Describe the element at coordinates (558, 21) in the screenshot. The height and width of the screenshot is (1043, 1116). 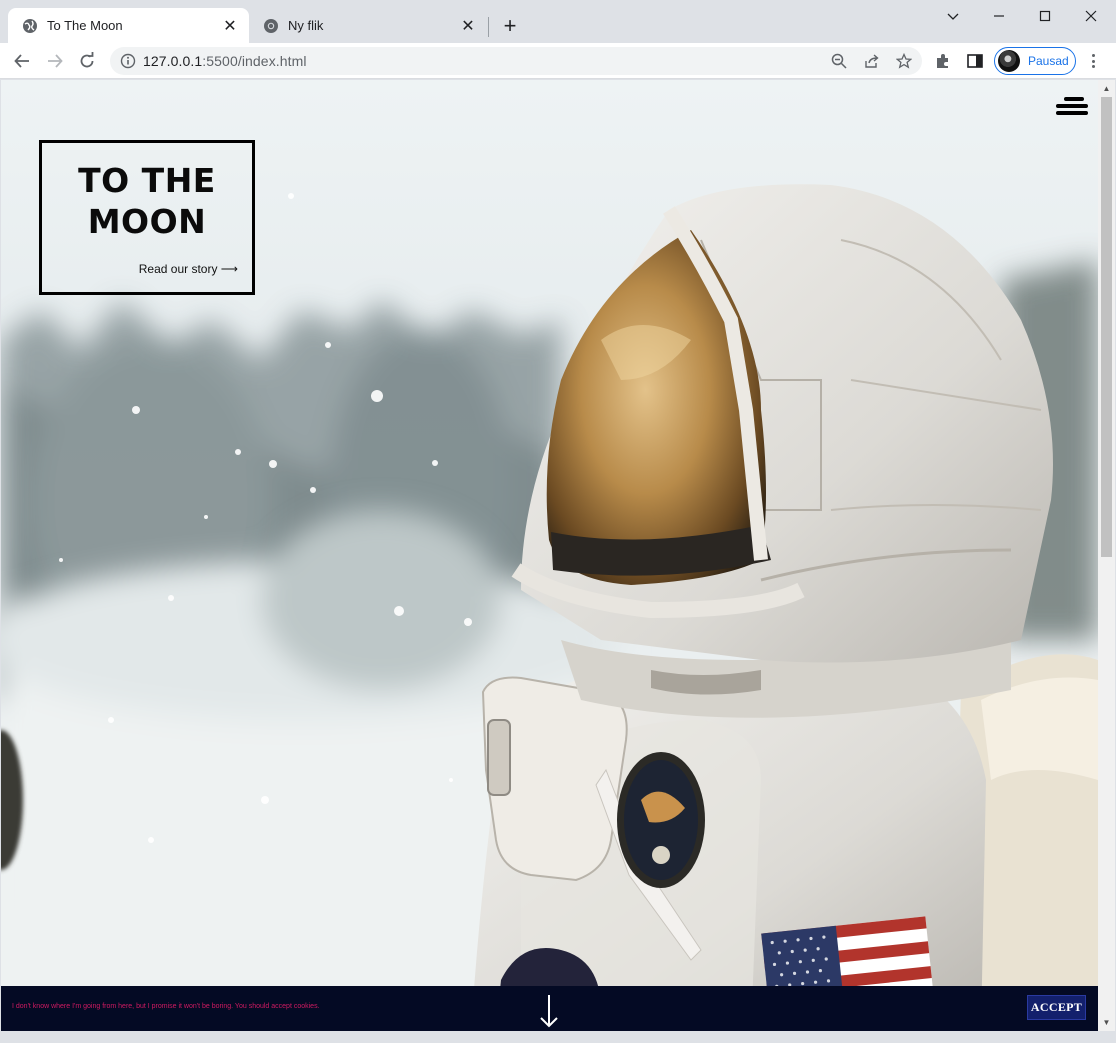
I see `tab-strip: To The Moon ✕ Ny flik ✕ +` at that location.